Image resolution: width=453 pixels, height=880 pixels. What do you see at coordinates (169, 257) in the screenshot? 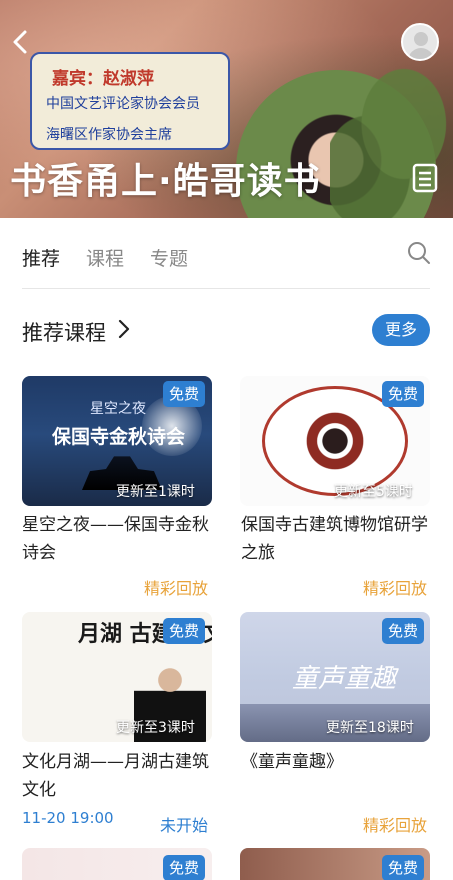
I see `tab-topics: 专题` at bounding box center [169, 257].